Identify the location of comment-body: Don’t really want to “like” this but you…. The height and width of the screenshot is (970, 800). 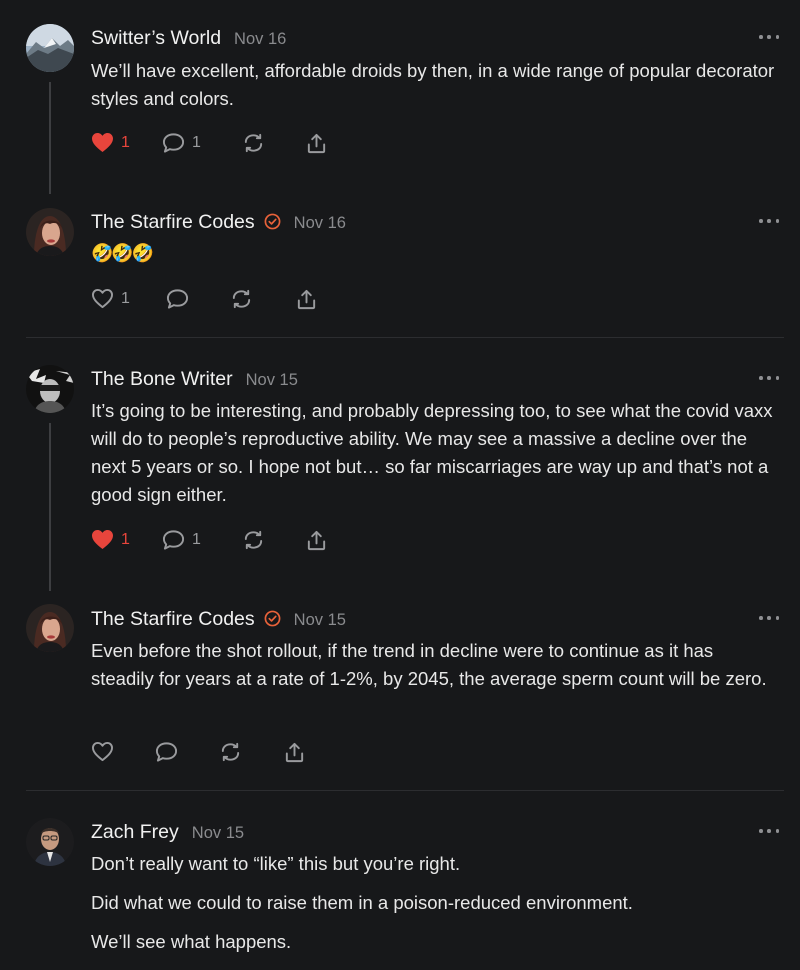
(436, 908).